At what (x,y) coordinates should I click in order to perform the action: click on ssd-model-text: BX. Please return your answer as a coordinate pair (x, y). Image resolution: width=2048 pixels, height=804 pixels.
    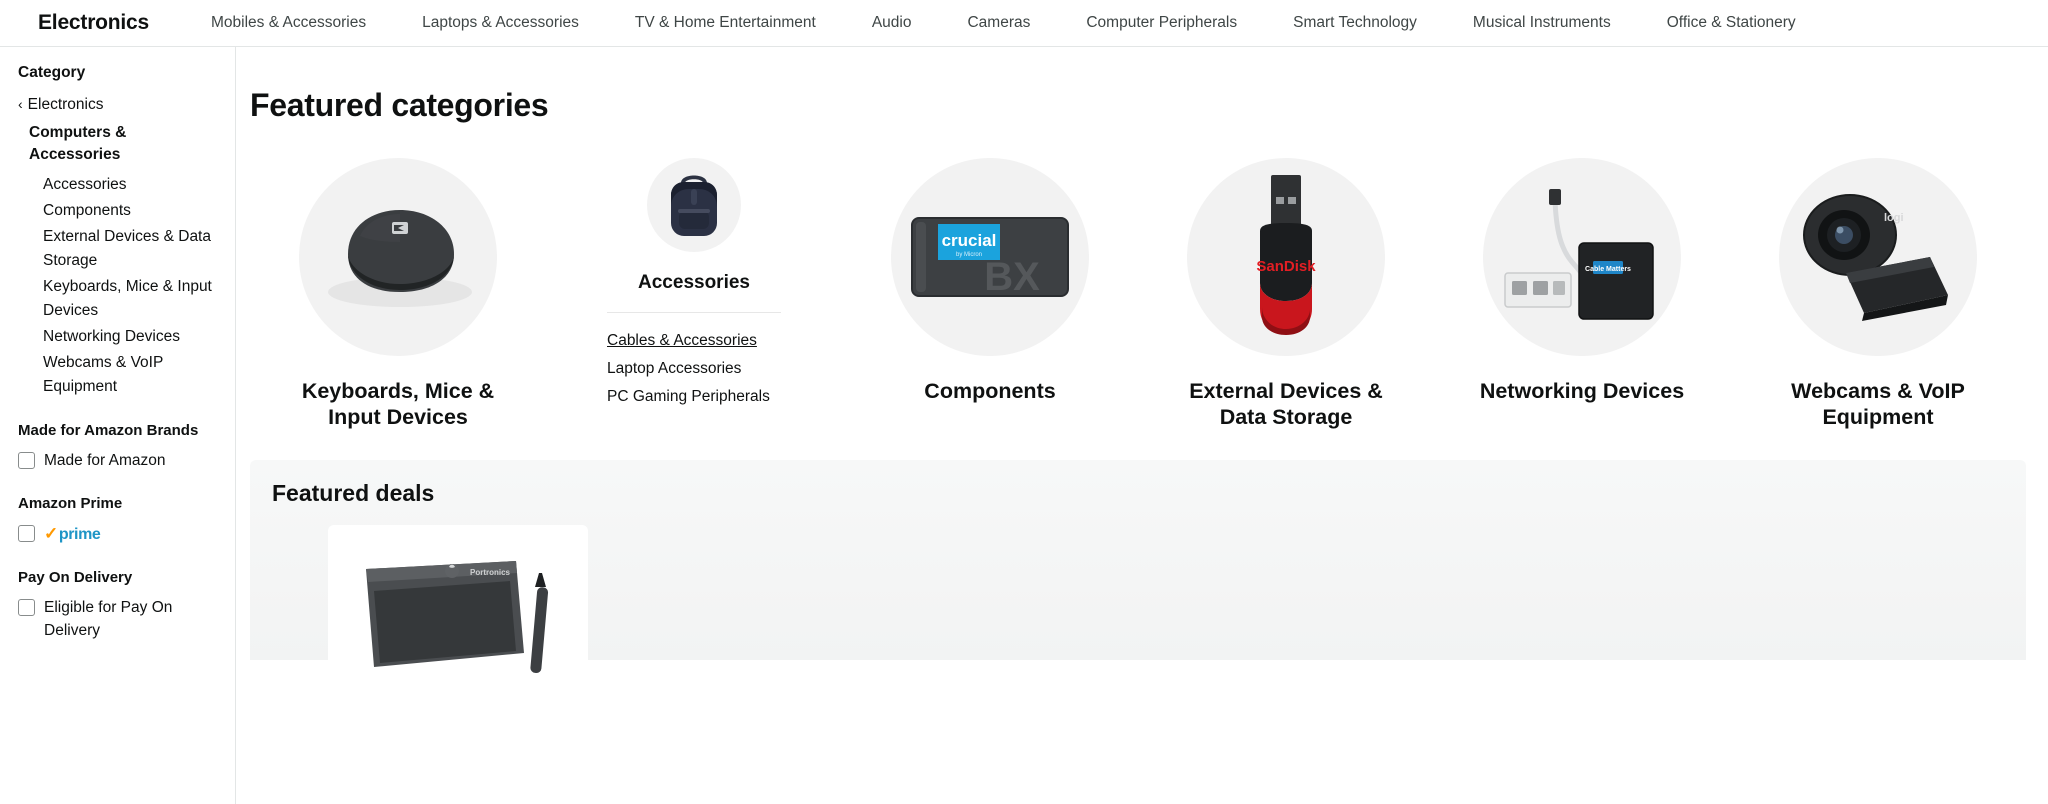
    Looking at the image, I should click on (1012, 277).